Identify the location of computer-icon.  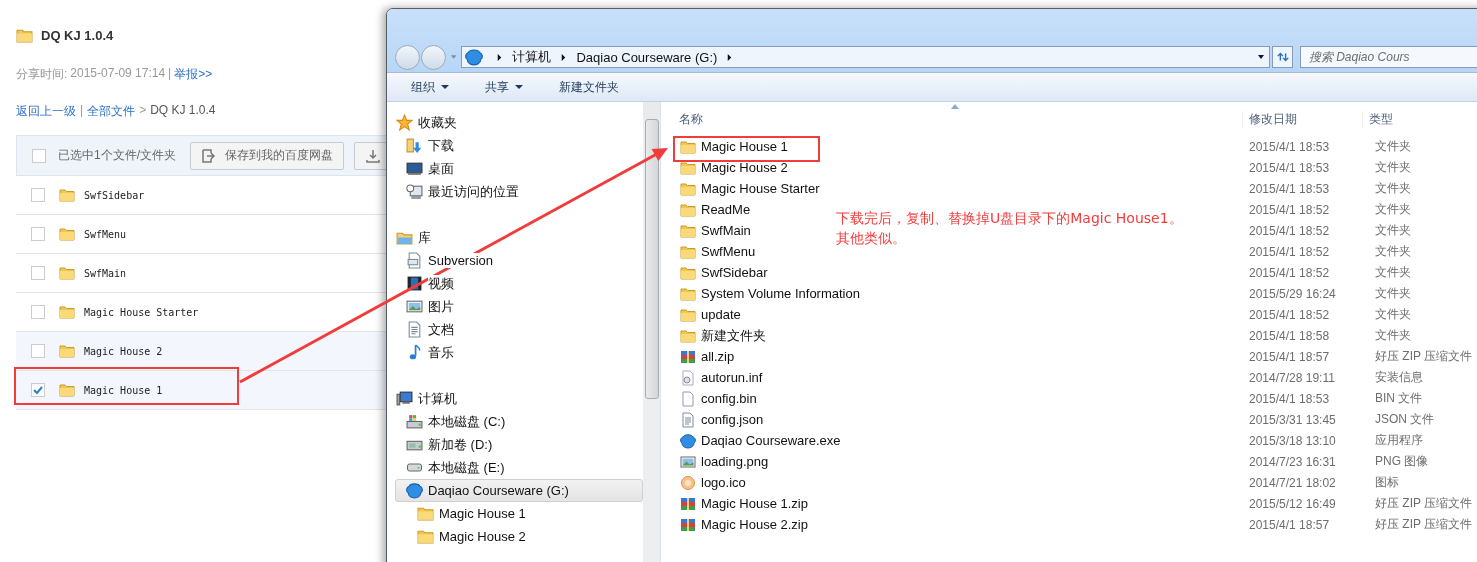
(404, 398).